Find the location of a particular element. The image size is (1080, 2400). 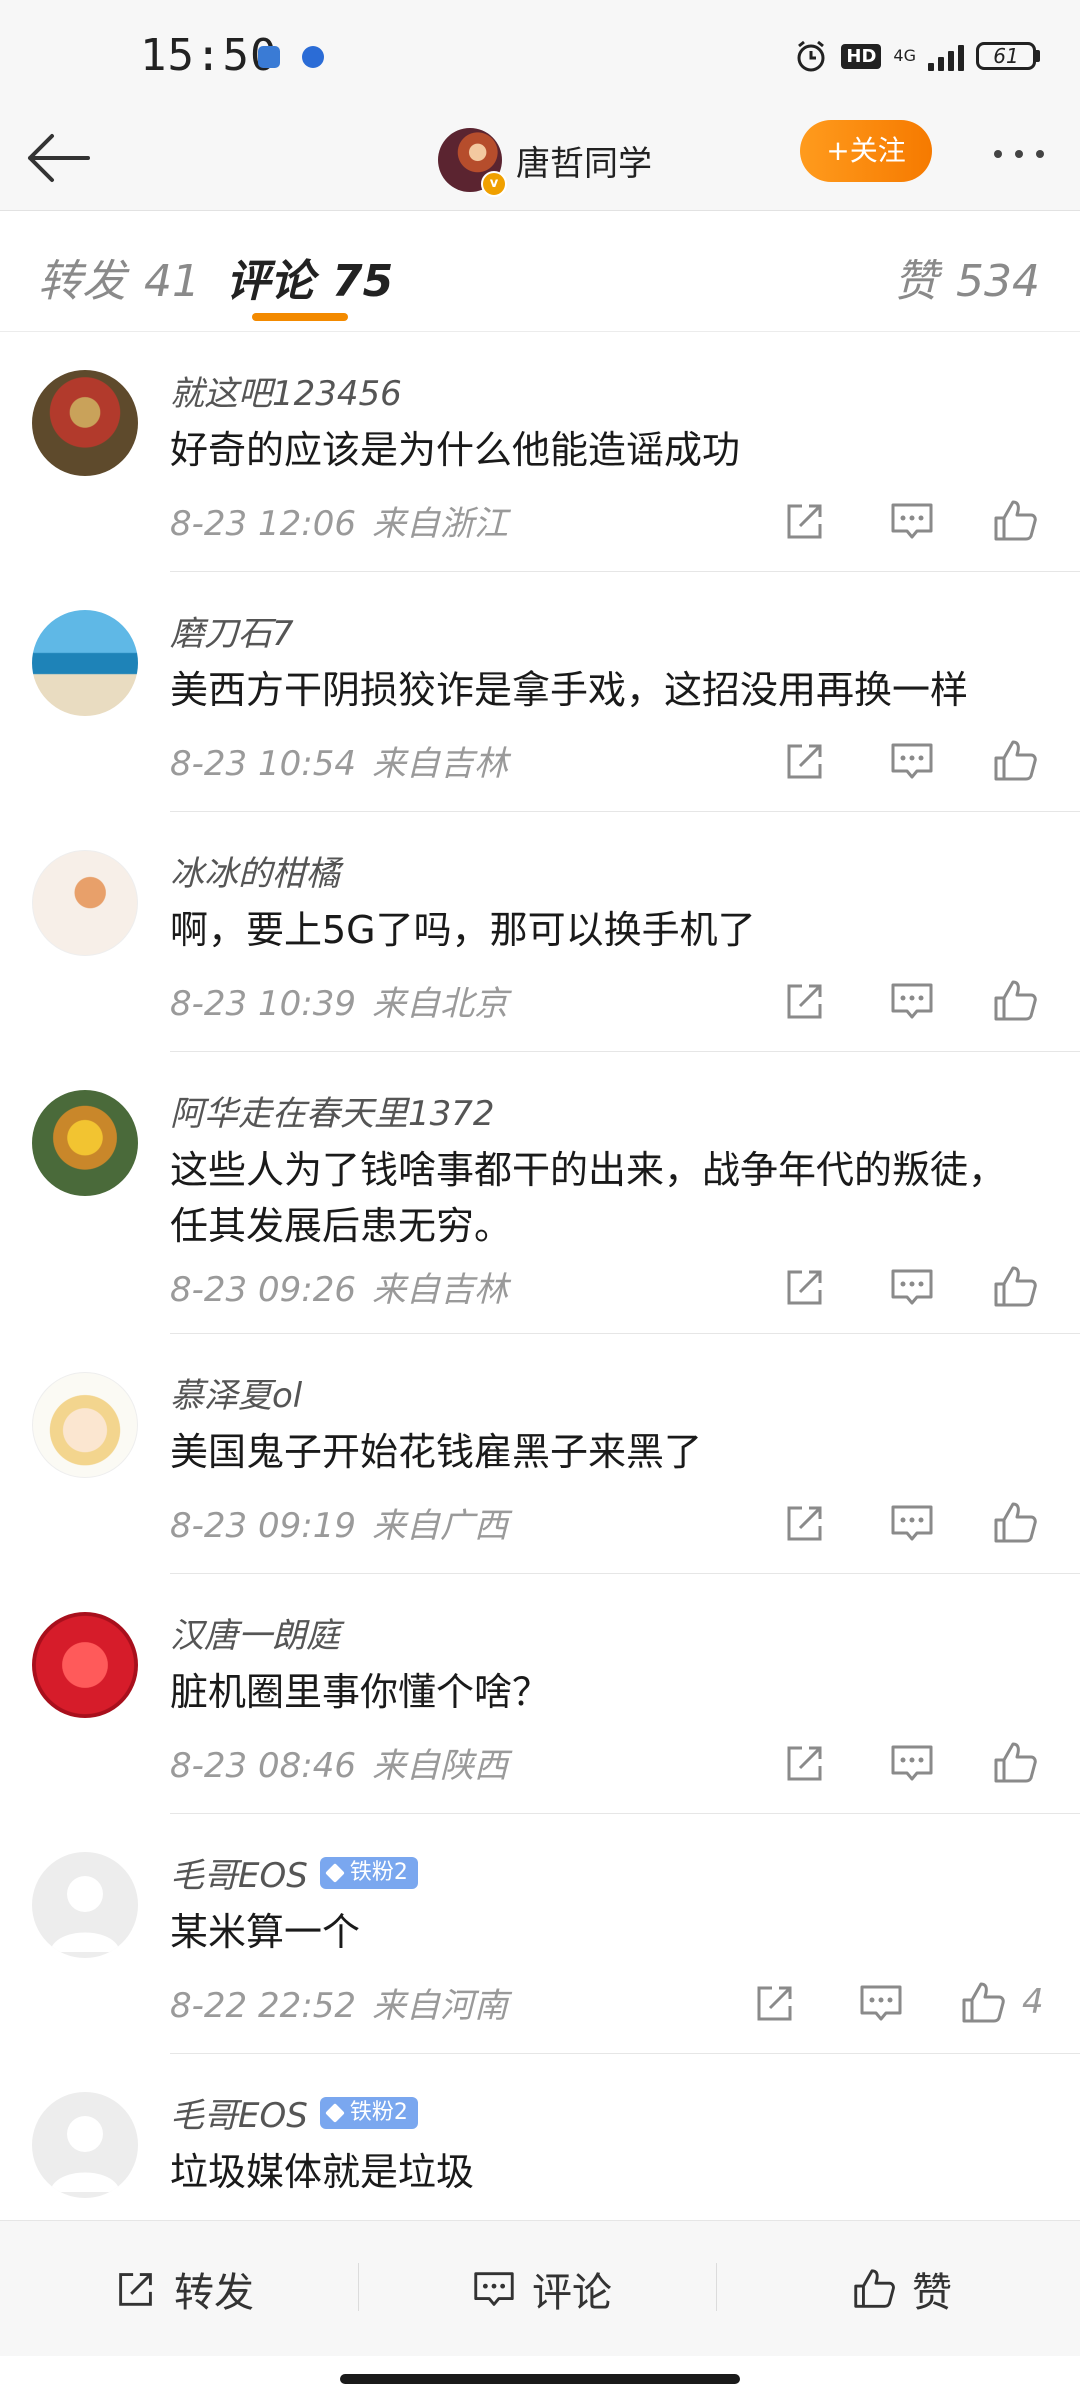

bottom-action-bar: 转发 评论 赞 is located at coordinates (540, 2288).